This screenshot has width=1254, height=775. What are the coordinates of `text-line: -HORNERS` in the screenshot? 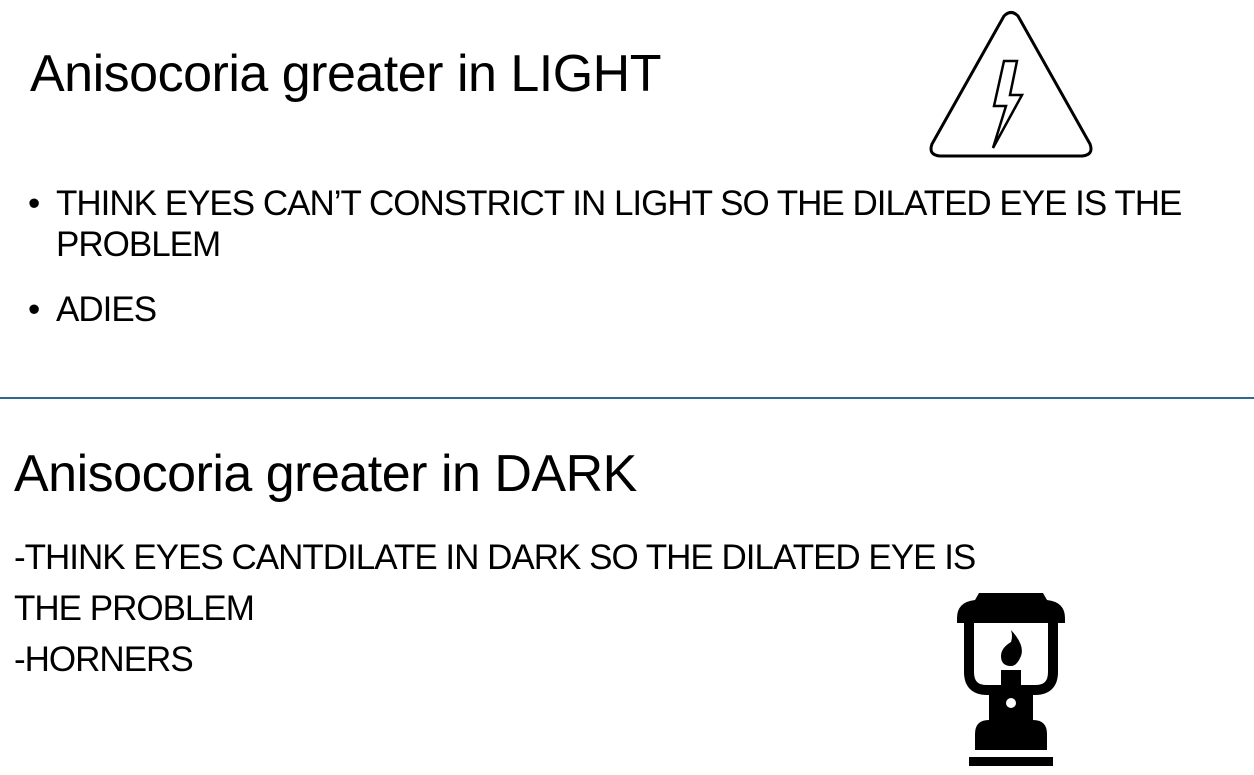 It's located at (104, 659).